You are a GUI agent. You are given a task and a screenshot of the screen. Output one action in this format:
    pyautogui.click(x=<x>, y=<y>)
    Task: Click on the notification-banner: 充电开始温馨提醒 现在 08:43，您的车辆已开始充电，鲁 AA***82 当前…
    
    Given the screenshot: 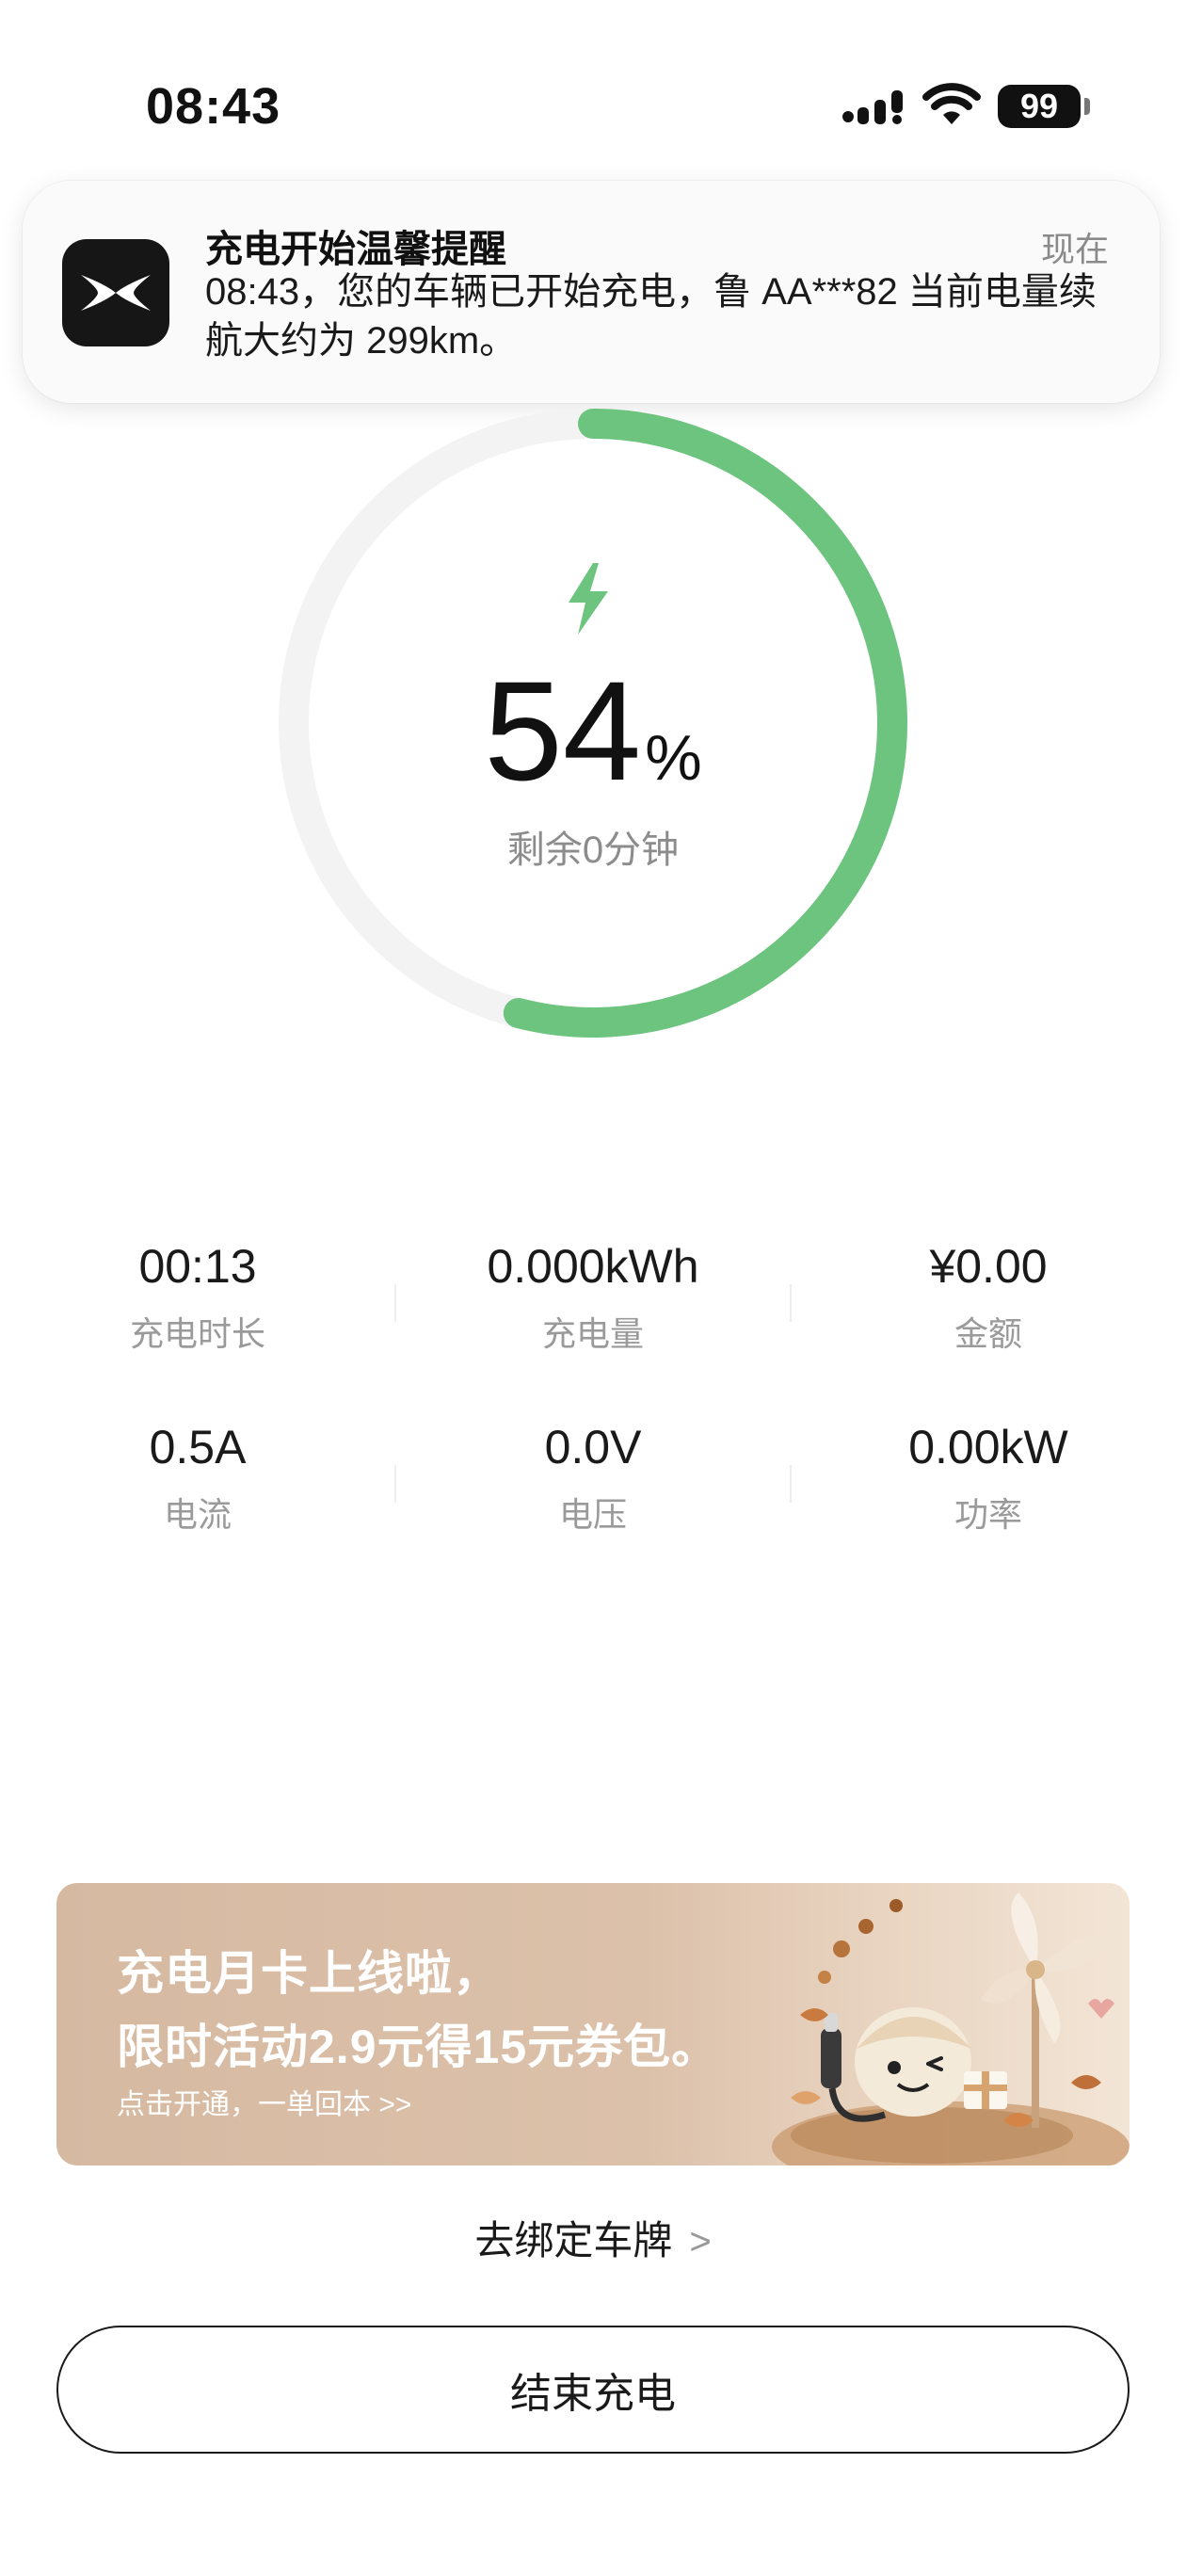 What is the action you would take?
    pyautogui.click(x=591, y=292)
    